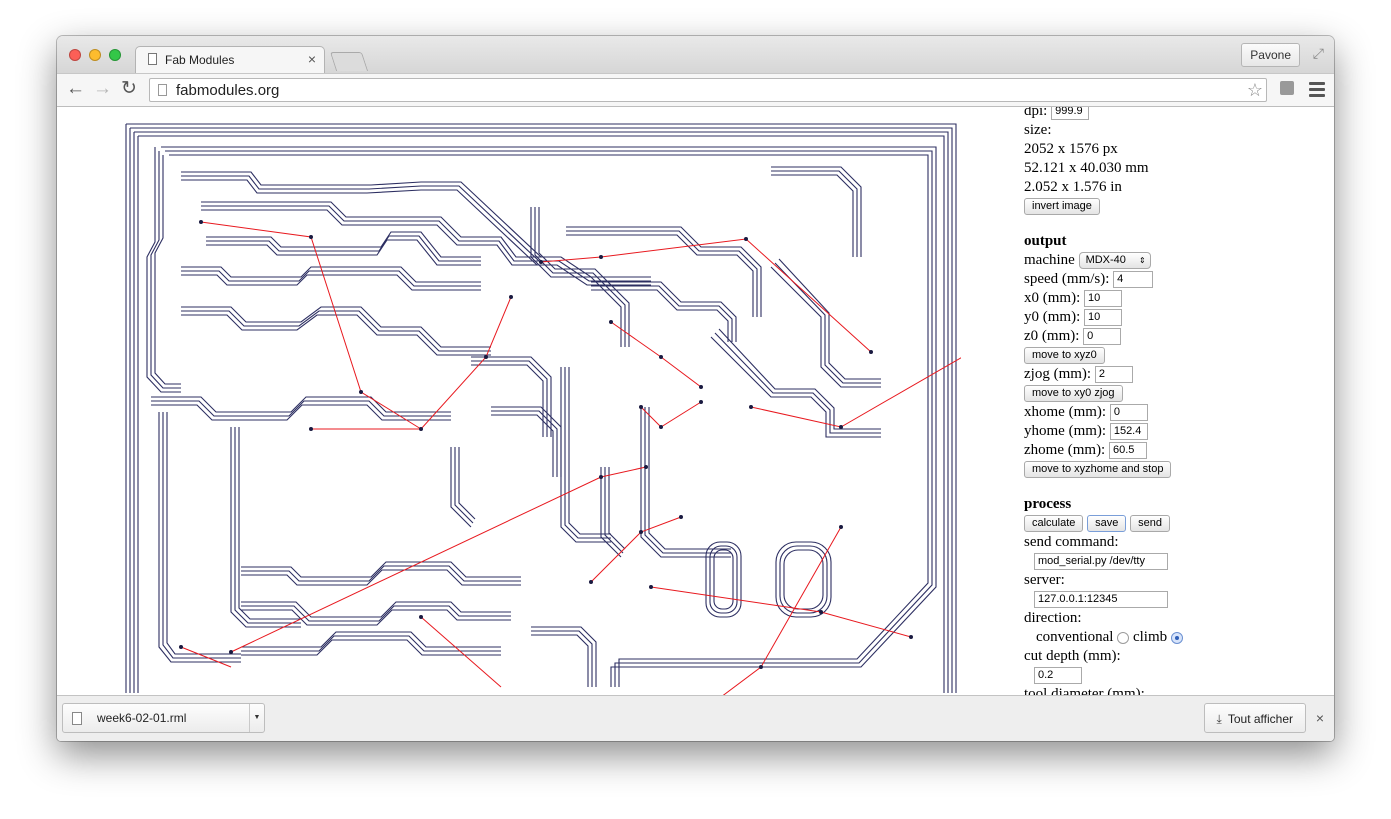 The height and width of the screenshot is (819, 1391). I want to click on send-button: send, so click(1150, 524).